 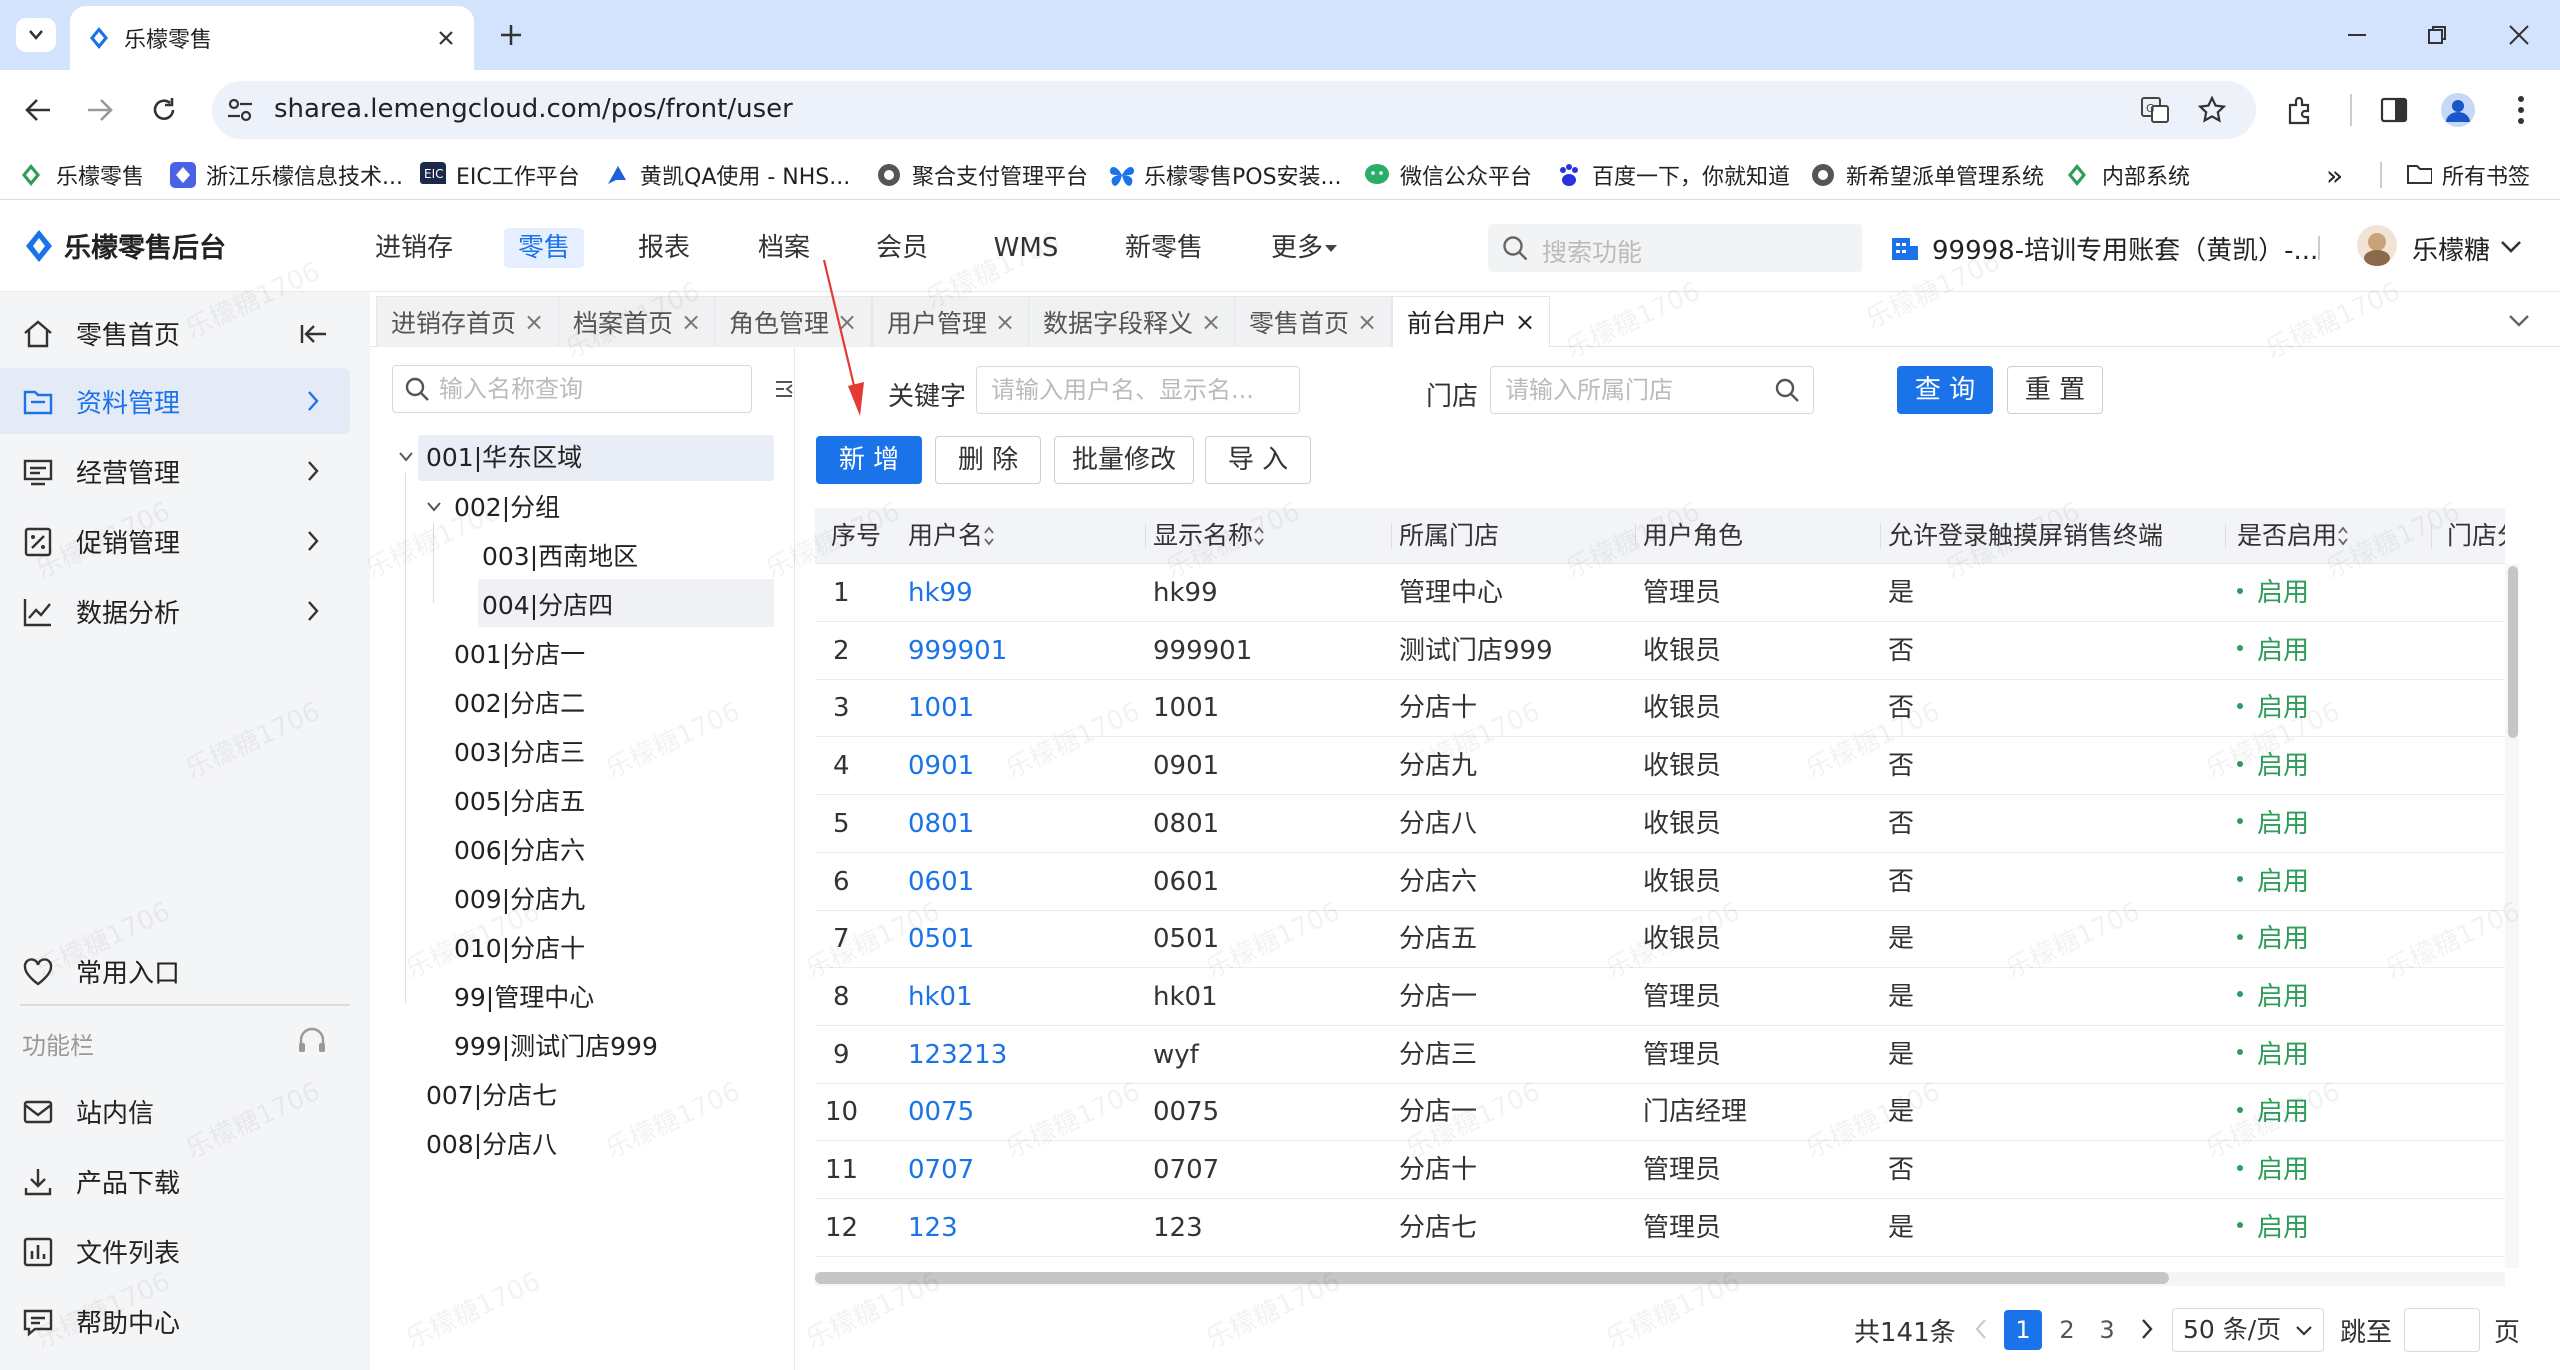 What do you see at coordinates (784, 248) in the screenshot?
I see `nav-item: 档案` at bounding box center [784, 248].